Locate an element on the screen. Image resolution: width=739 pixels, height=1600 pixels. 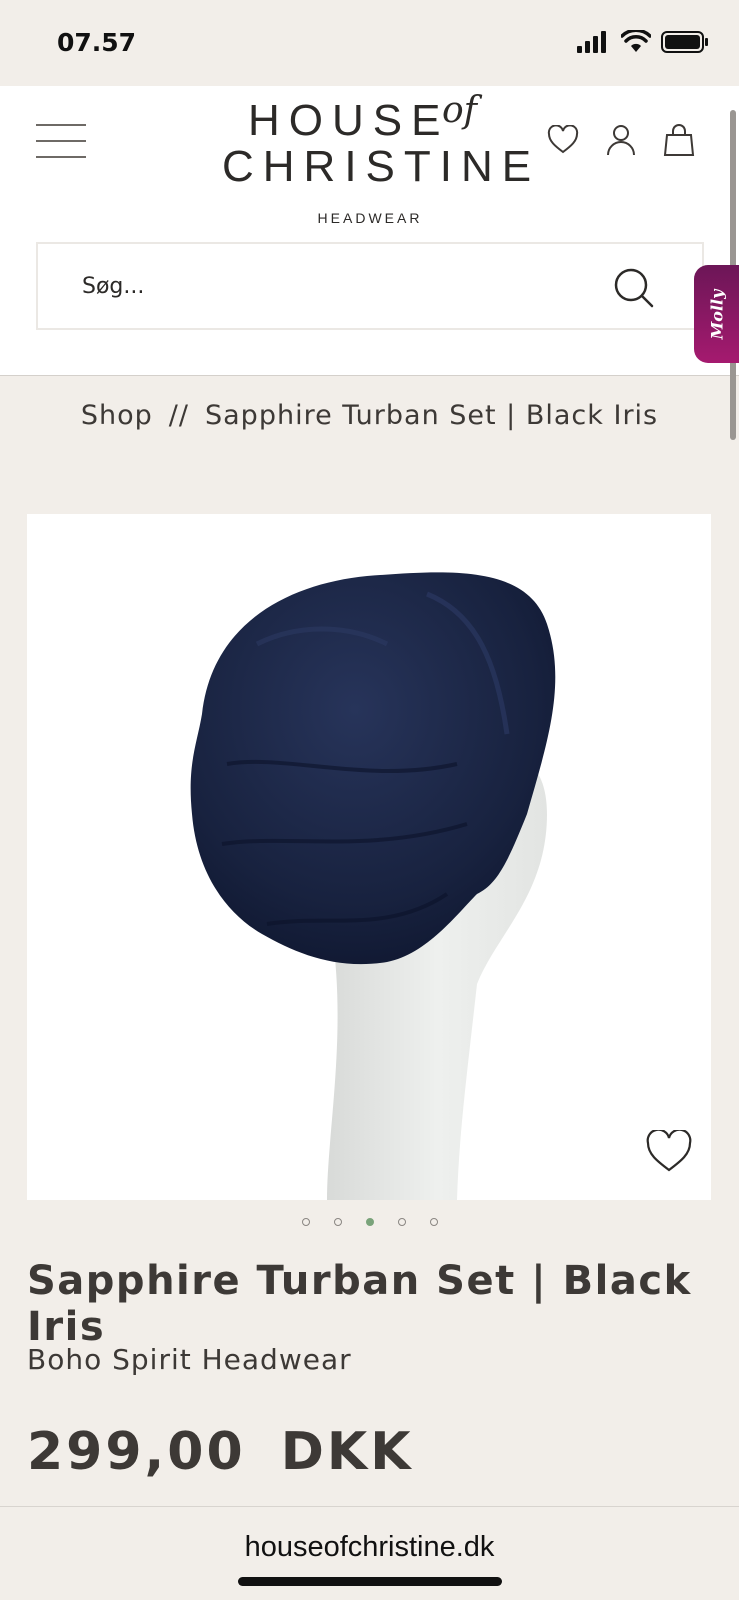
logo-christine: CHRISTINE is located at coordinates (381, 166).